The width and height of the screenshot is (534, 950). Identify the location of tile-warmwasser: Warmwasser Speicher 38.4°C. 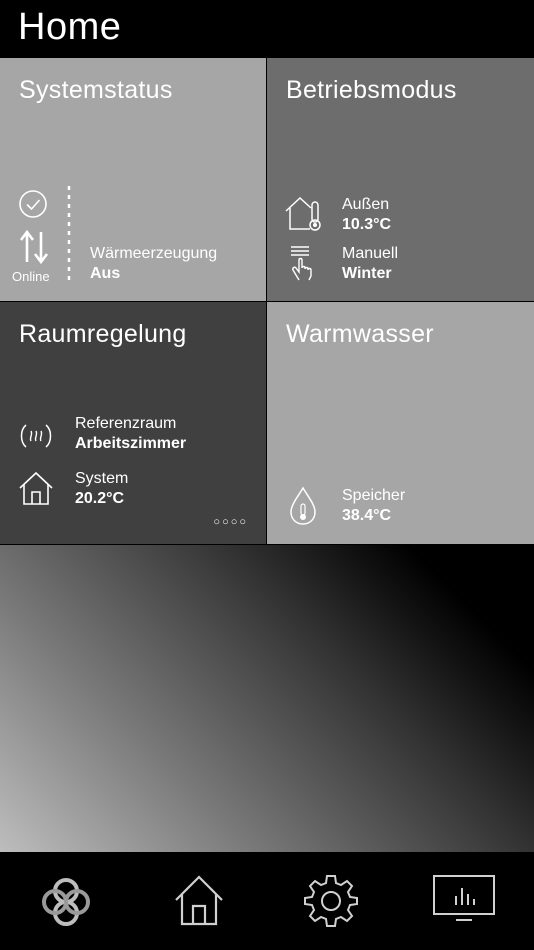
(400, 423).